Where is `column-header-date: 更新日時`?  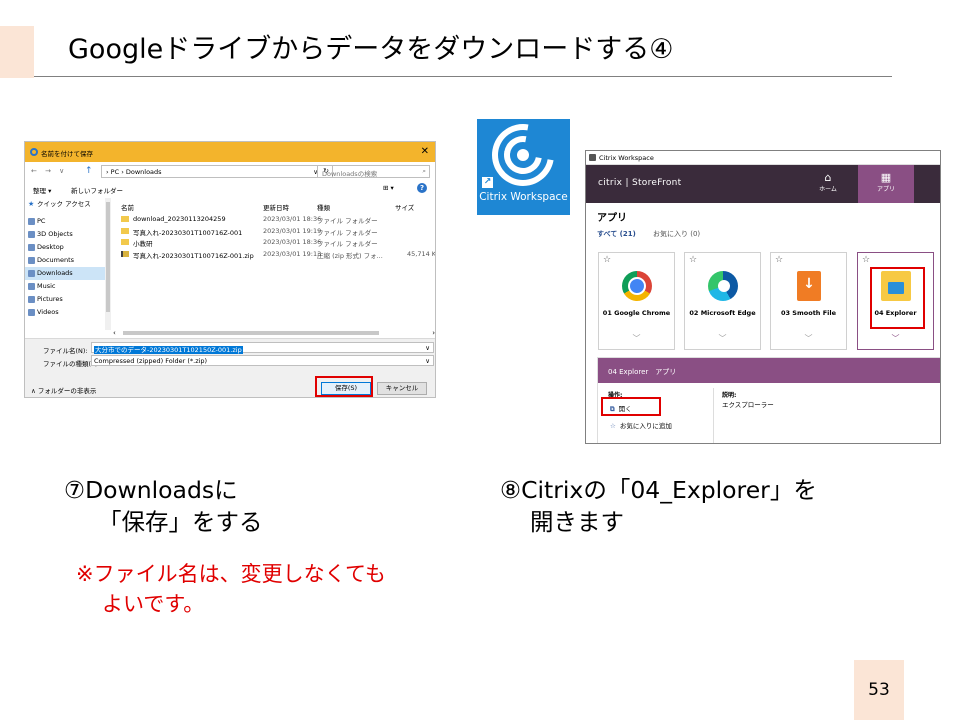 column-header-date: 更新日時 is located at coordinates (276, 207).